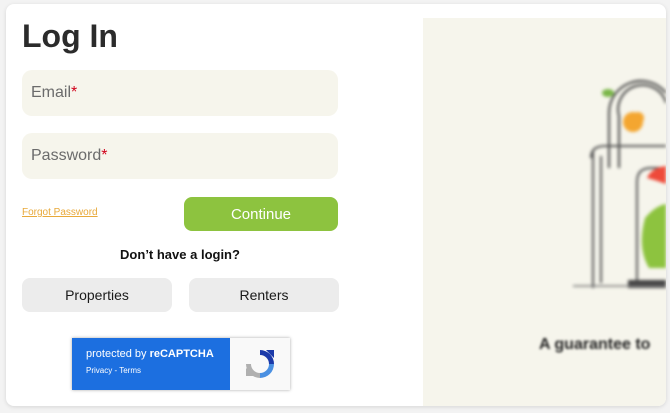 This screenshot has height=413, width=670. Describe the element at coordinates (74, 92) in the screenshot. I see `email-required-mark: *` at that location.